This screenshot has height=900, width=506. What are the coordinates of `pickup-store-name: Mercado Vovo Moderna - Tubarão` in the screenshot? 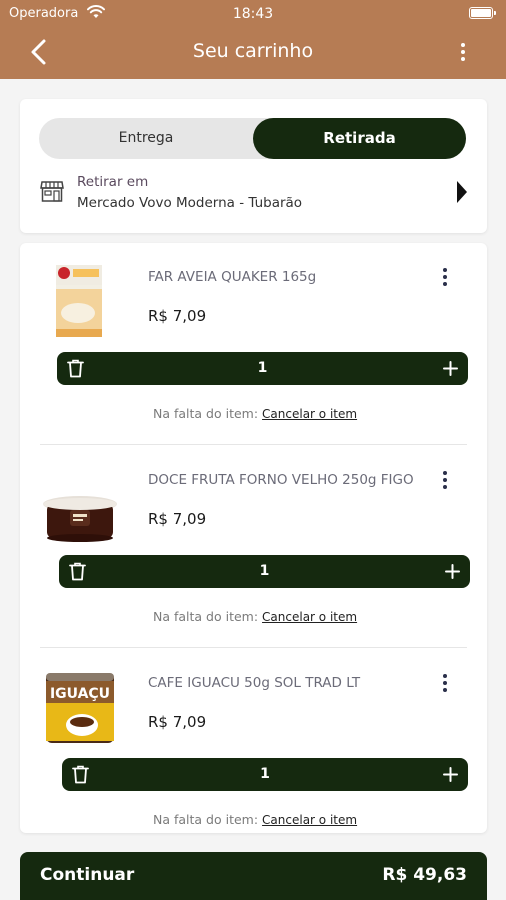 It's located at (189, 203).